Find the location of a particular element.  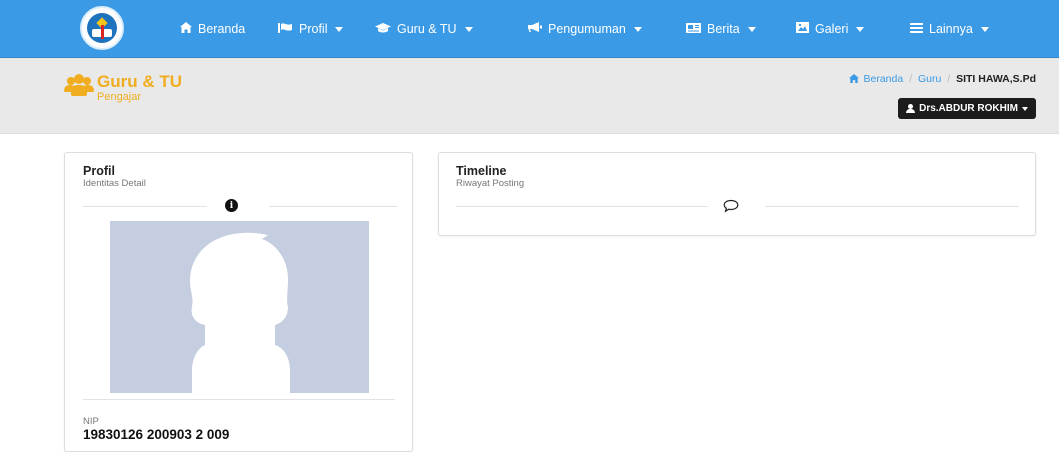

list-icon is located at coordinates (916, 29).